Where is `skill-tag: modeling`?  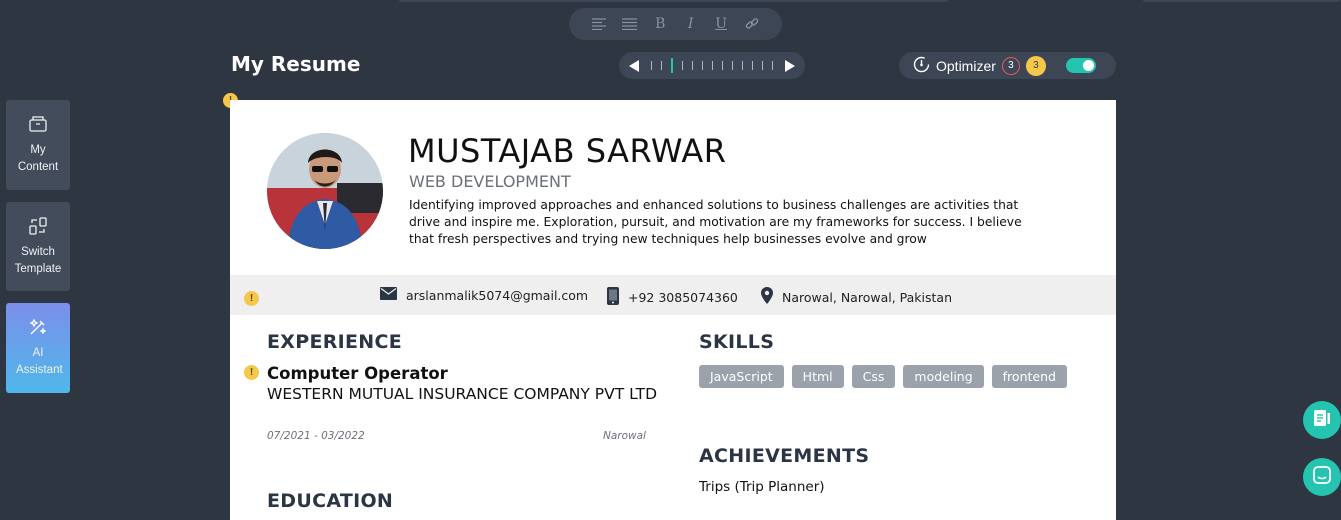
skill-tag: modeling is located at coordinates (943, 376).